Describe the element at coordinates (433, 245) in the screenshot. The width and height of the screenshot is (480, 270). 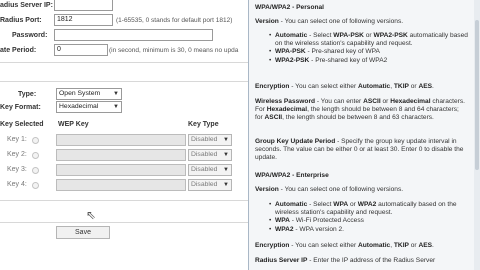
I see `help-ent-period: .` at that location.